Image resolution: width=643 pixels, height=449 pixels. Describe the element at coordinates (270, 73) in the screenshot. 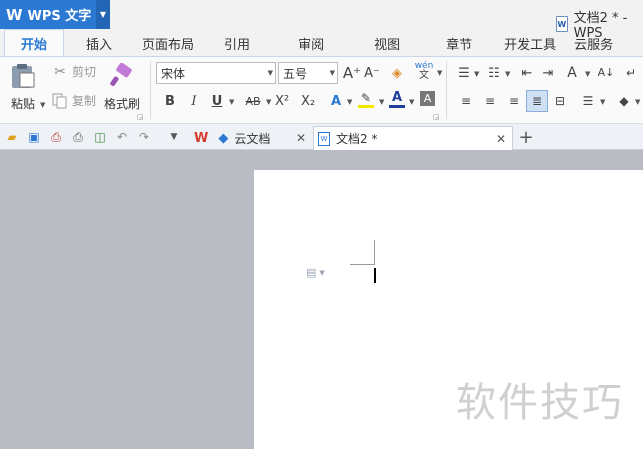

I see `chevron-down-icon: ▼` at that location.